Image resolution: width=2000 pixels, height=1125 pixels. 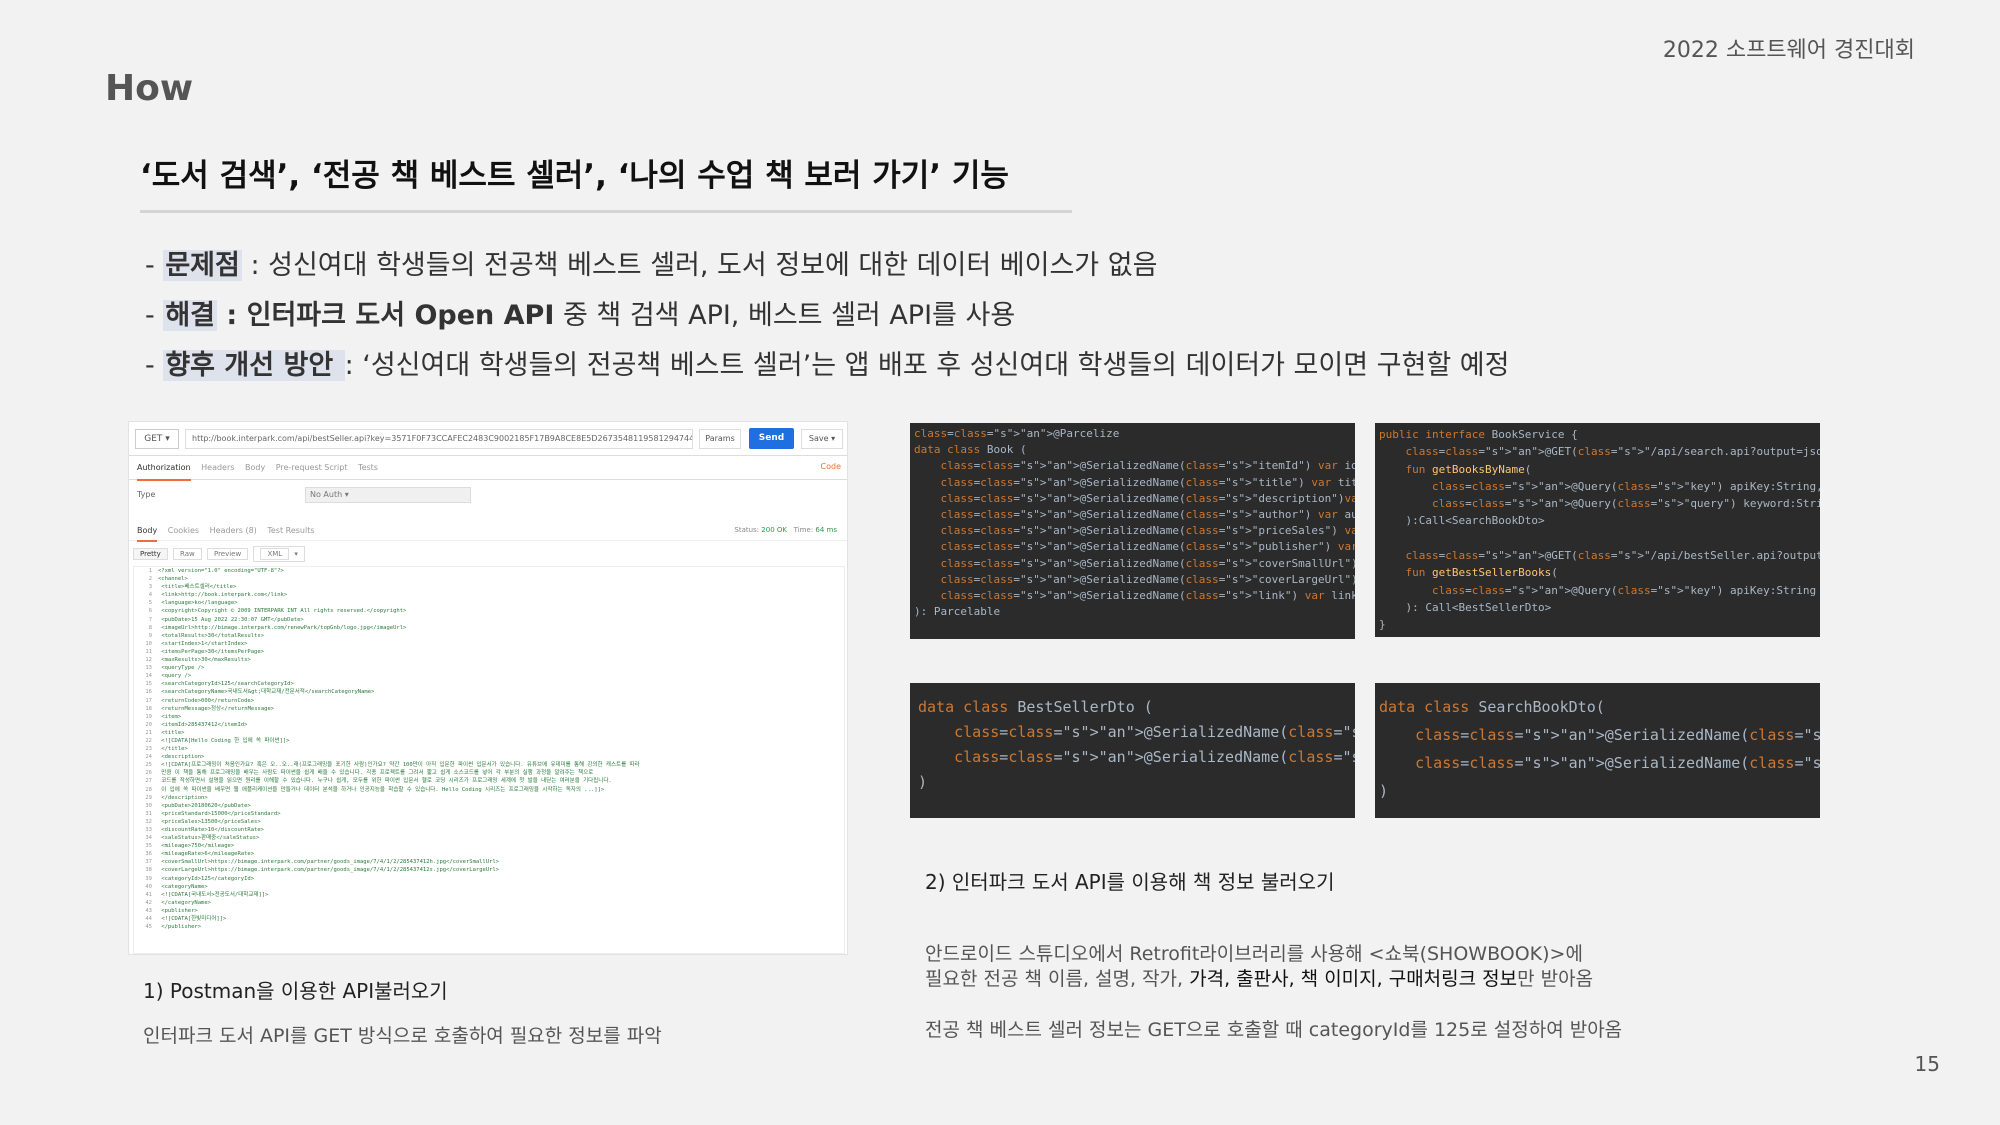 What do you see at coordinates (148, 660) in the screenshot?
I see `line-number: 12` at bounding box center [148, 660].